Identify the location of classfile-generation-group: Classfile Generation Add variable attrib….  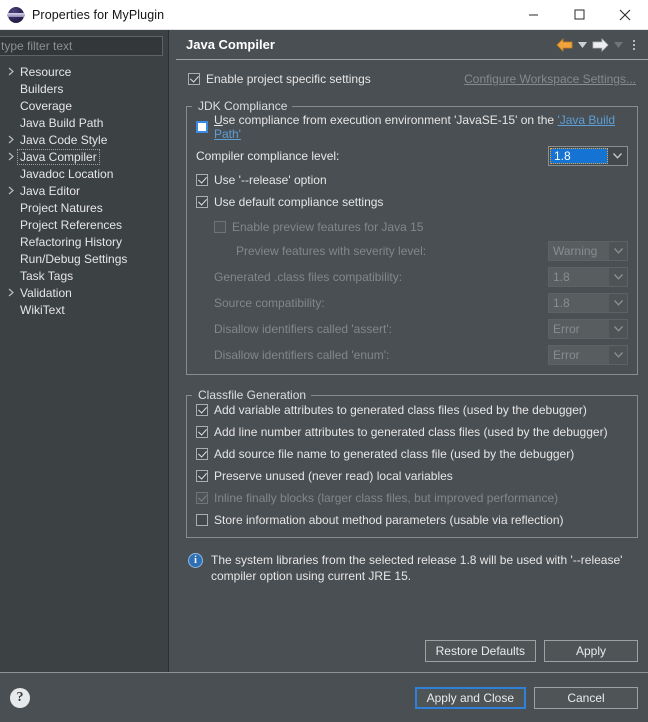
(412, 463).